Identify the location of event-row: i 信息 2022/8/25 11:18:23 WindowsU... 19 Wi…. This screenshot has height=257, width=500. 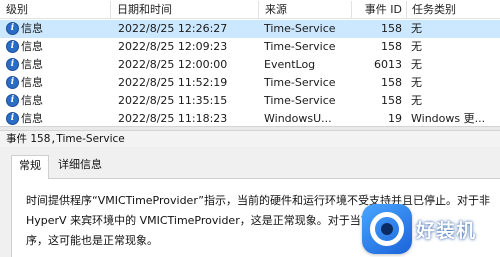
(250, 118).